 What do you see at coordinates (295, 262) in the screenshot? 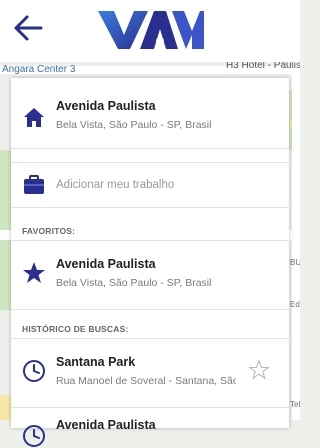
I see `map-label: BU` at bounding box center [295, 262].